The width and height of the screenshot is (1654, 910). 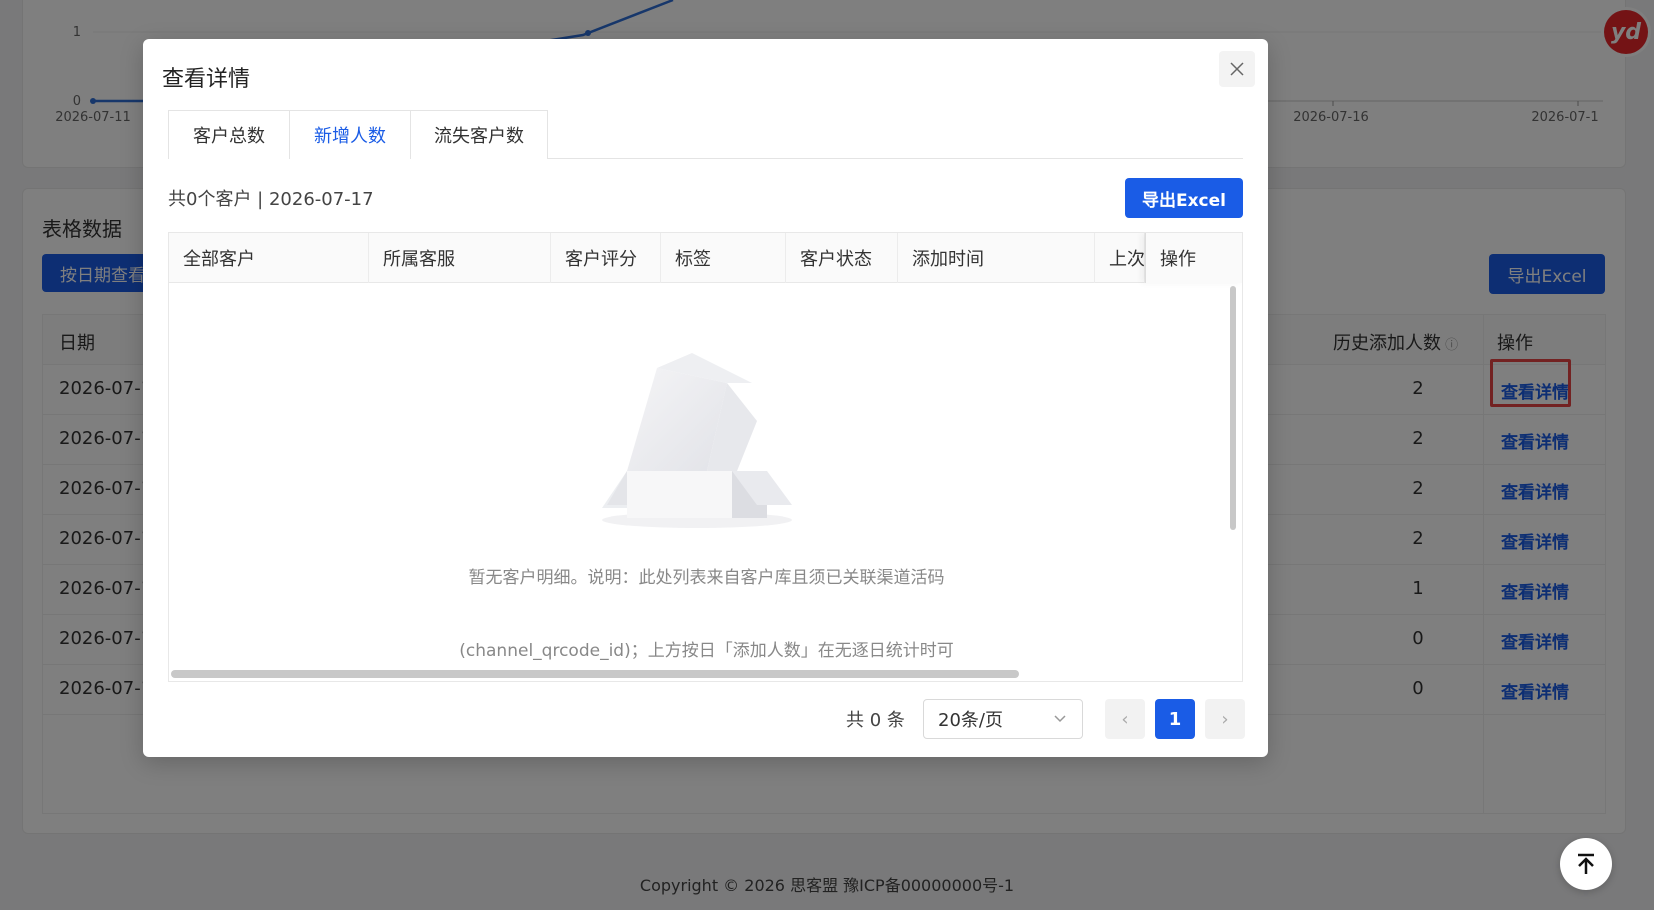 I want to click on tab-lost-customers: 流失客户数, so click(x=479, y=134).